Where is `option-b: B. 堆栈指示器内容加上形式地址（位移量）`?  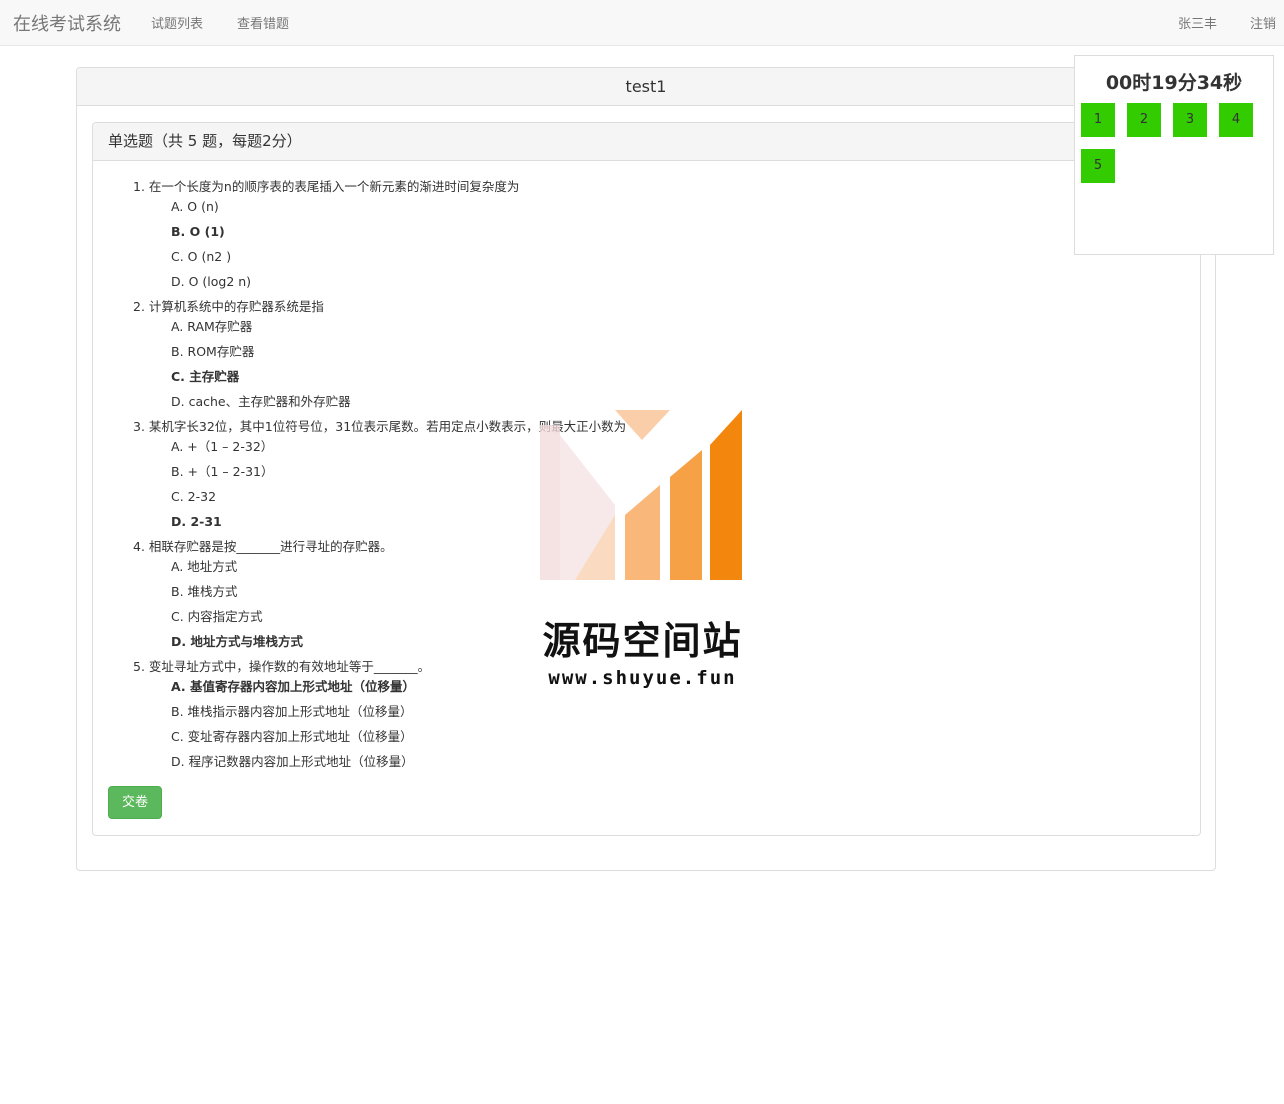 option-b: B. 堆栈指示器内容加上形式地址（位移量） is located at coordinates (653, 714).